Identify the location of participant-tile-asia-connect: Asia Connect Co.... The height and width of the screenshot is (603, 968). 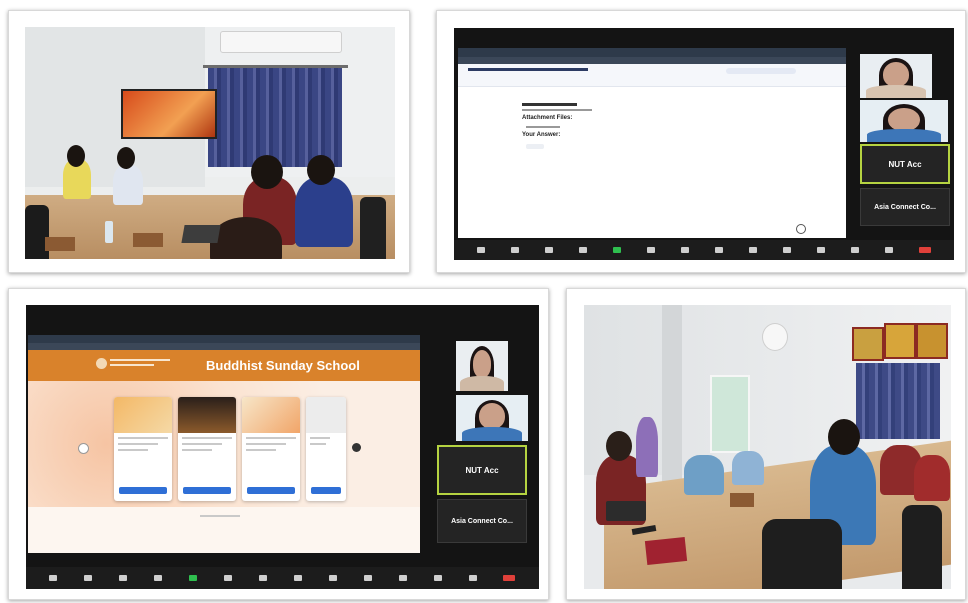
(905, 207).